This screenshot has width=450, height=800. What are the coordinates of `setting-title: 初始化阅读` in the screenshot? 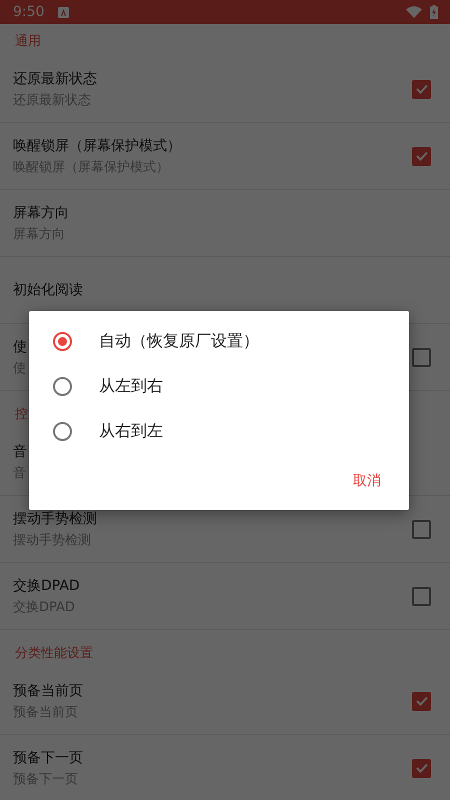 It's located at (48, 290).